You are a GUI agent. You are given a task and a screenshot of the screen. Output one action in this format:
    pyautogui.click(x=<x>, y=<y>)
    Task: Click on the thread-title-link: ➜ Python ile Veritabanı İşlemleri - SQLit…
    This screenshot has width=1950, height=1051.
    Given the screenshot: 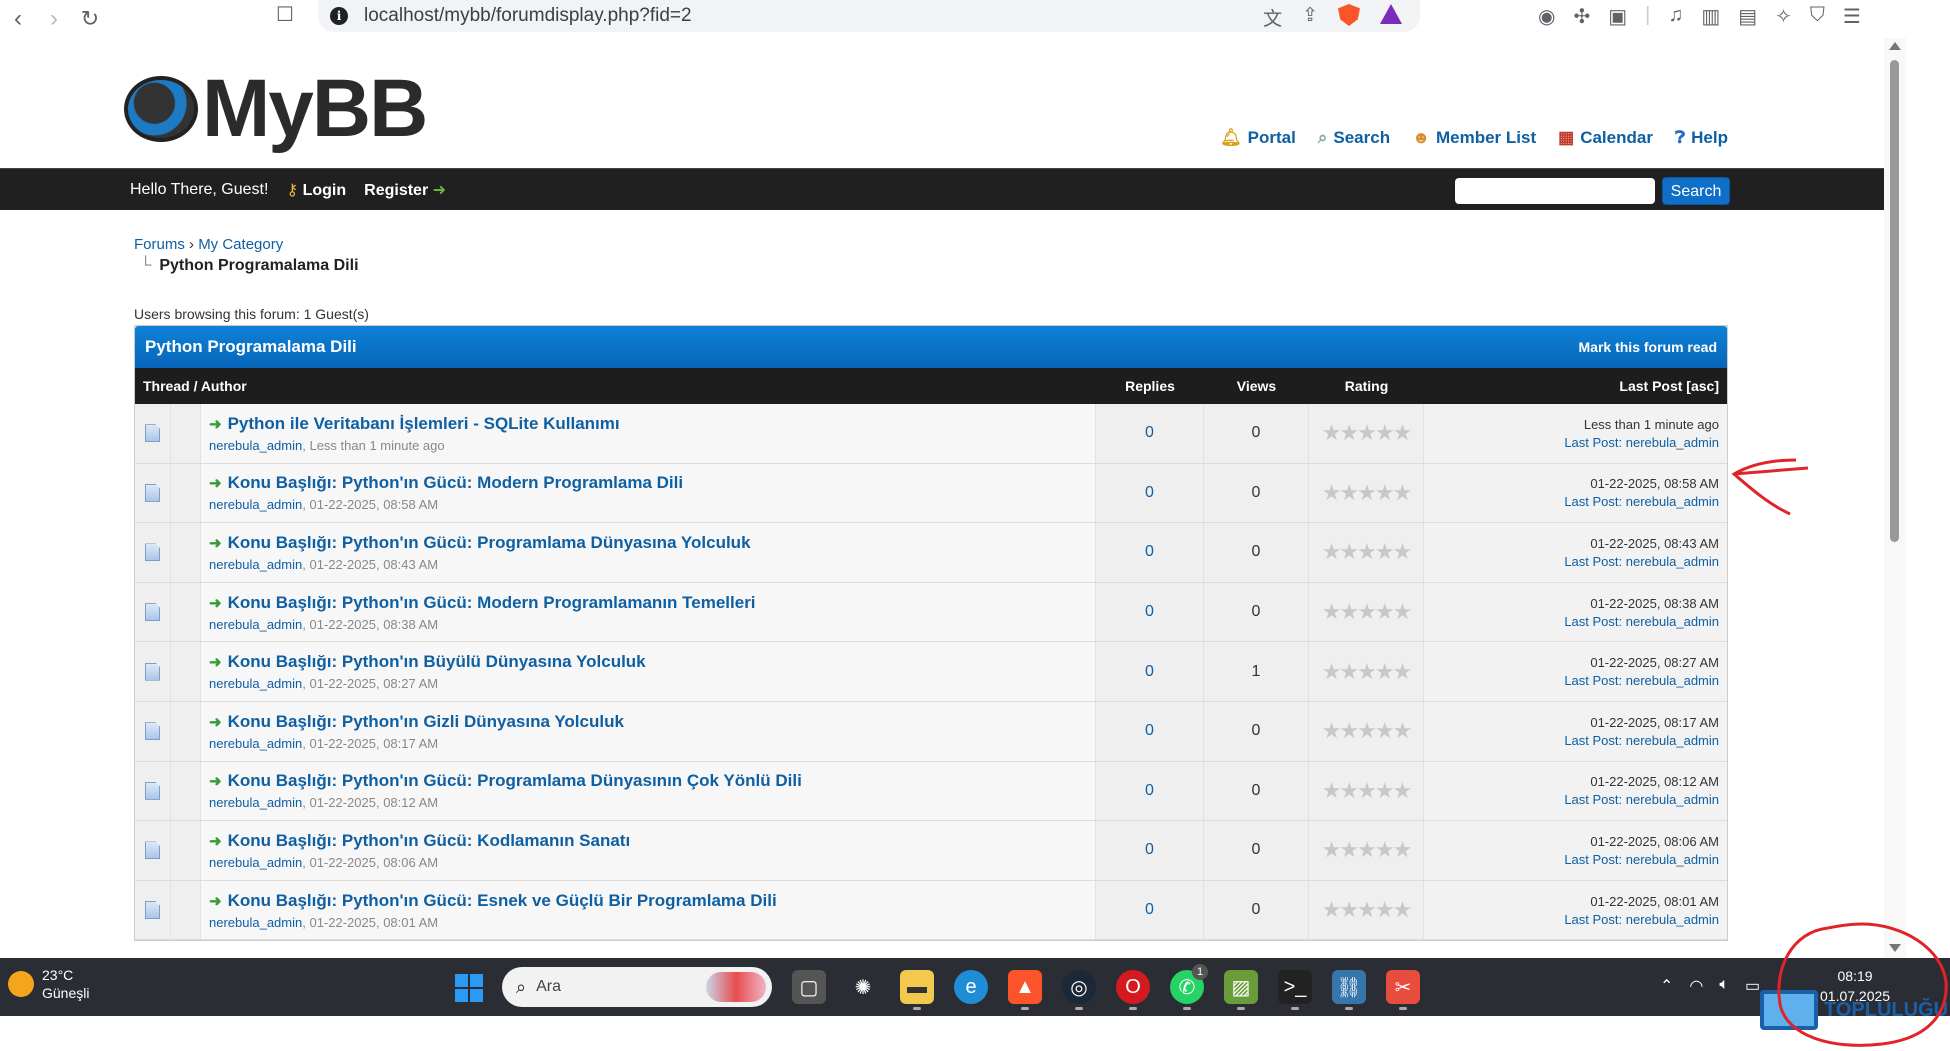 What is the action you would take?
    pyautogui.click(x=414, y=424)
    